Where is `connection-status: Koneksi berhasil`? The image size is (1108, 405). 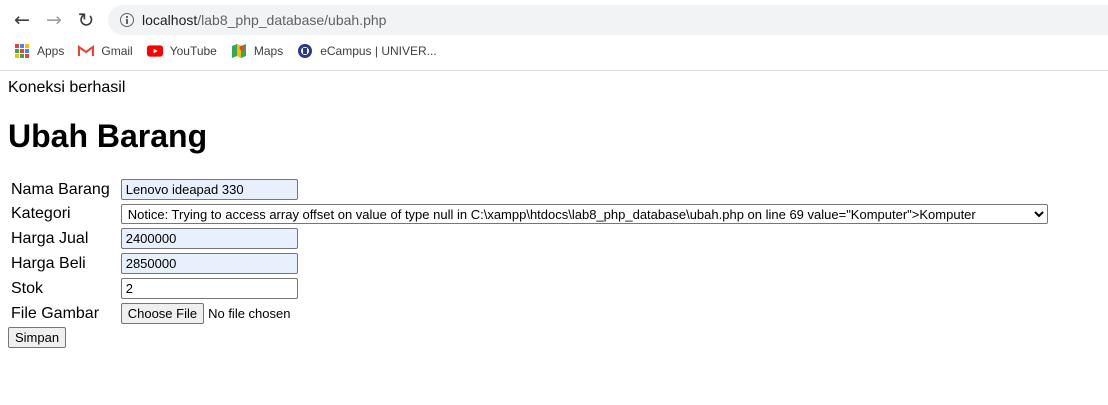
connection-status: Koneksi berhasil is located at coordinates (67, 87).